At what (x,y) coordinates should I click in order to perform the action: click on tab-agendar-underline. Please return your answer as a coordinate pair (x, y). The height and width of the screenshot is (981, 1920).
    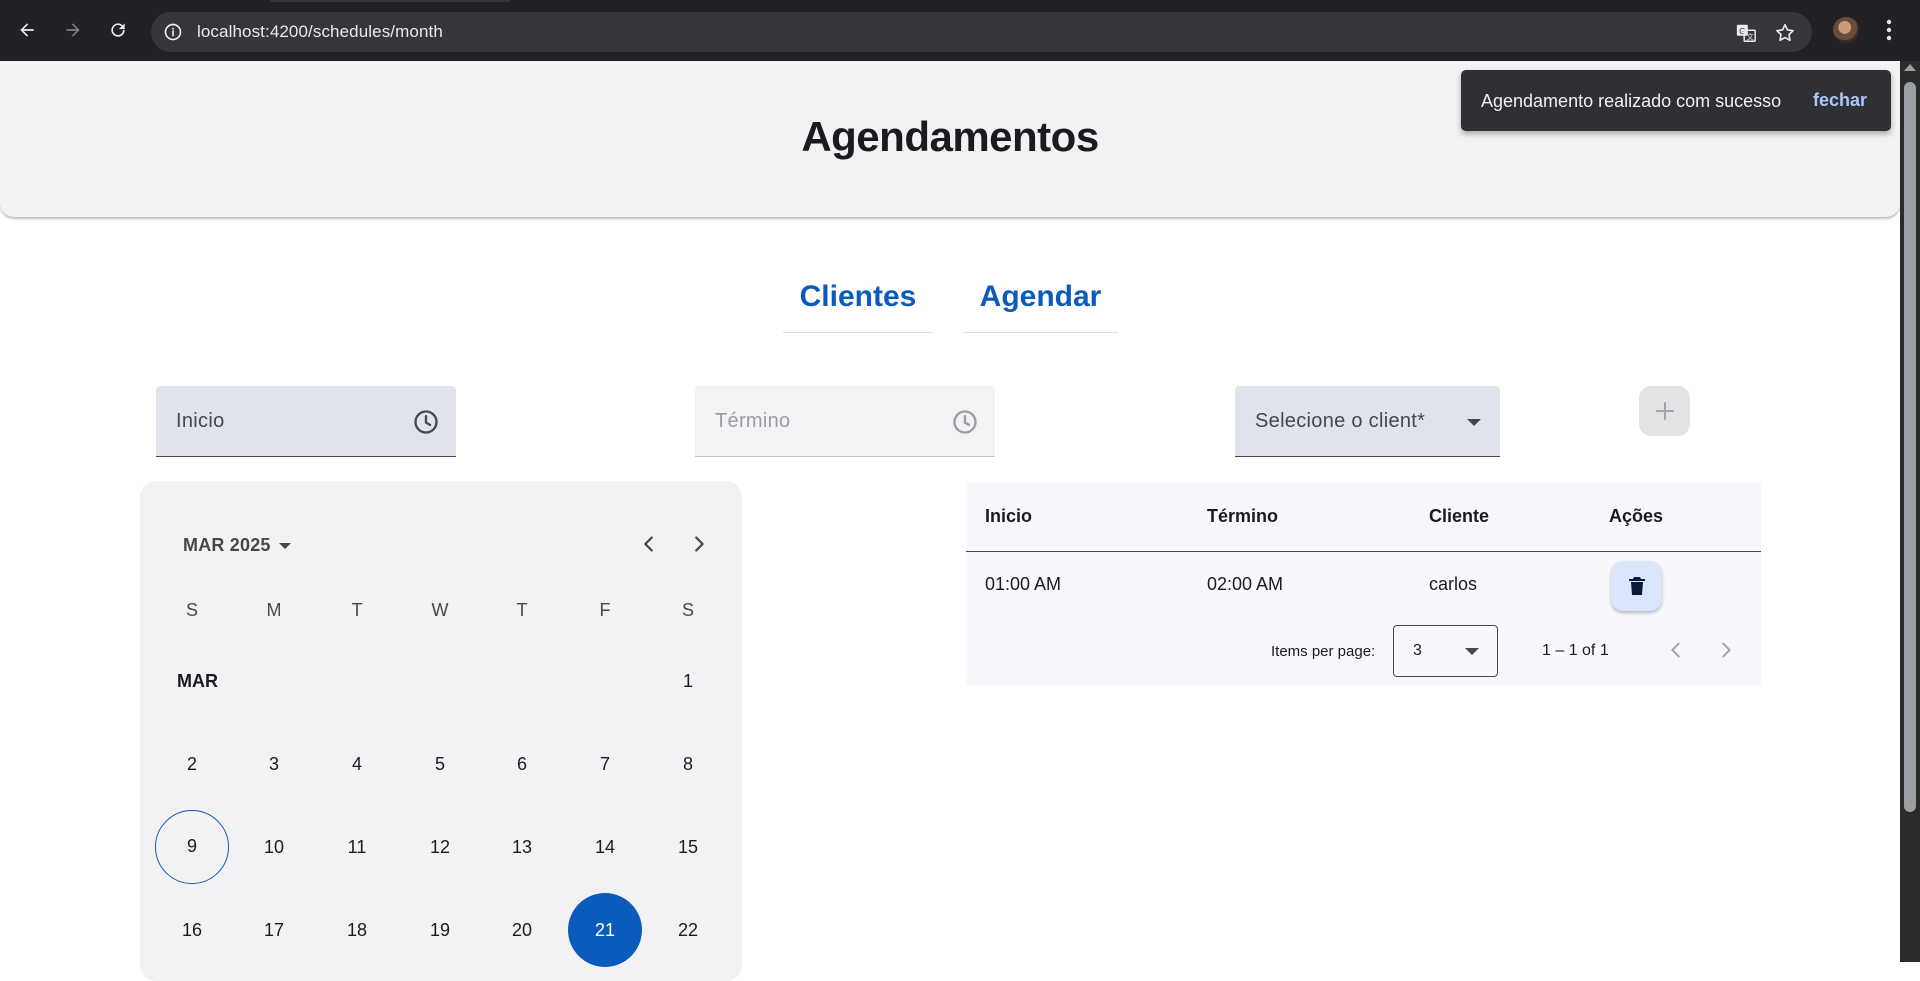
    Looking at the image, I should click on (1040, 332).